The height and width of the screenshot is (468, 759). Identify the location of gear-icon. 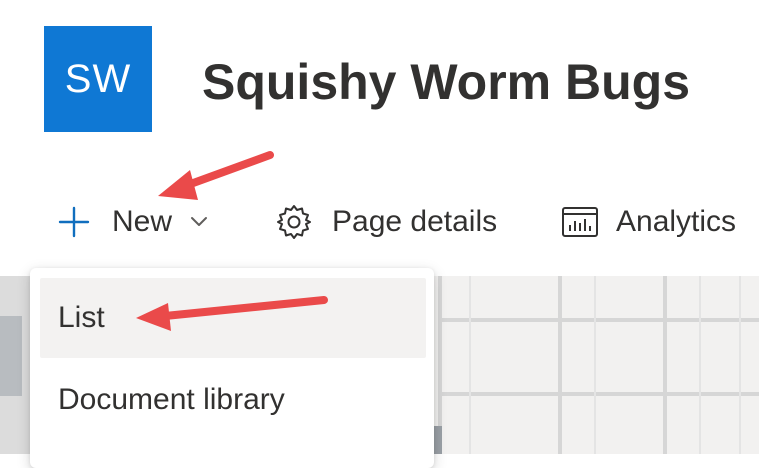
(294, 222).